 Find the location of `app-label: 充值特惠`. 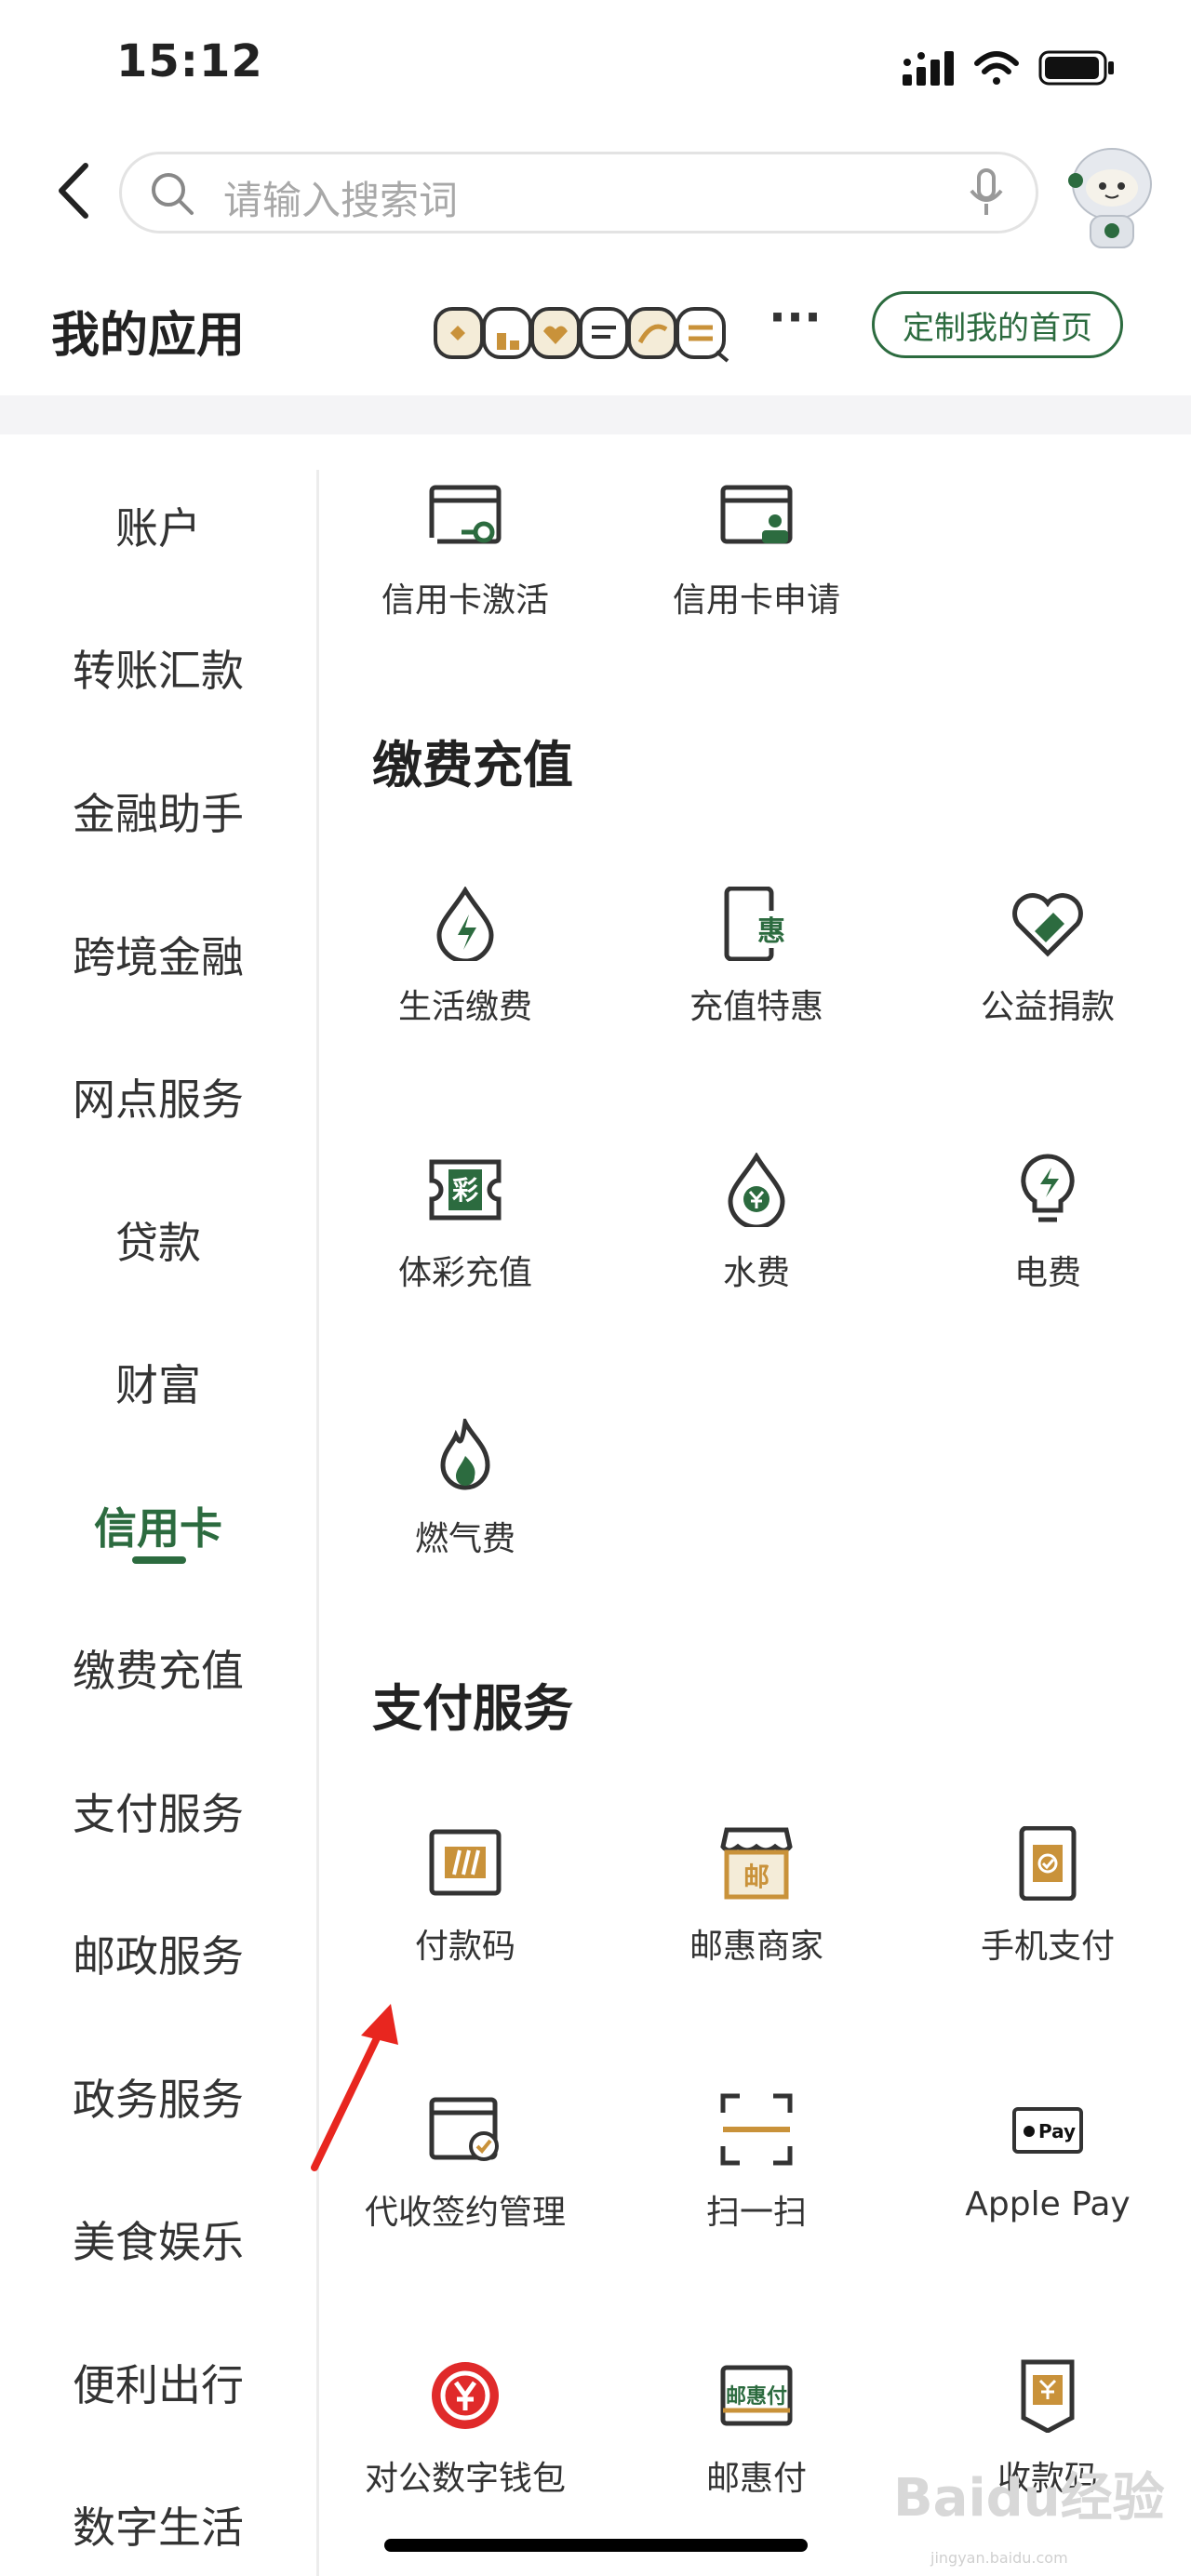

app-label: 充值特惠 is located at coordinates (756, 1007).